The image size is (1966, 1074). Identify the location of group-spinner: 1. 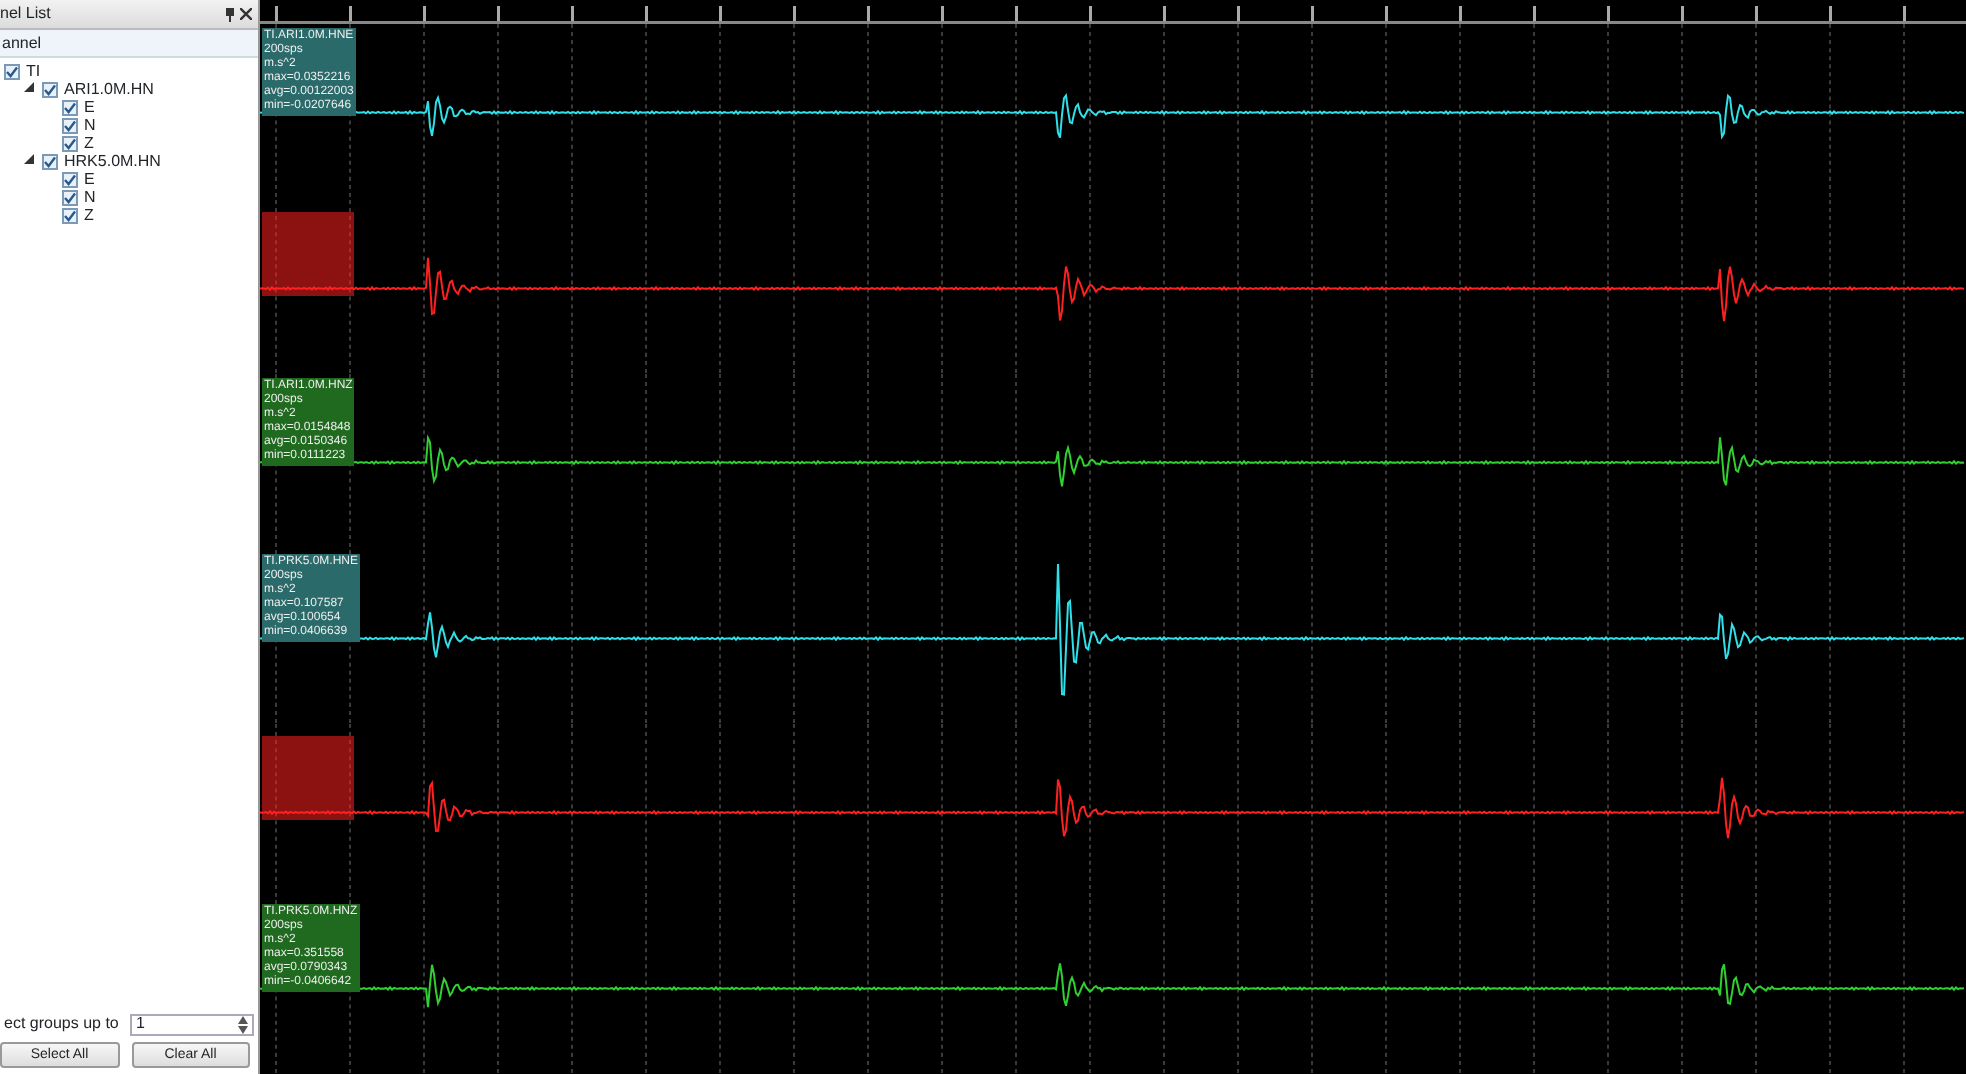
(192, 1024).